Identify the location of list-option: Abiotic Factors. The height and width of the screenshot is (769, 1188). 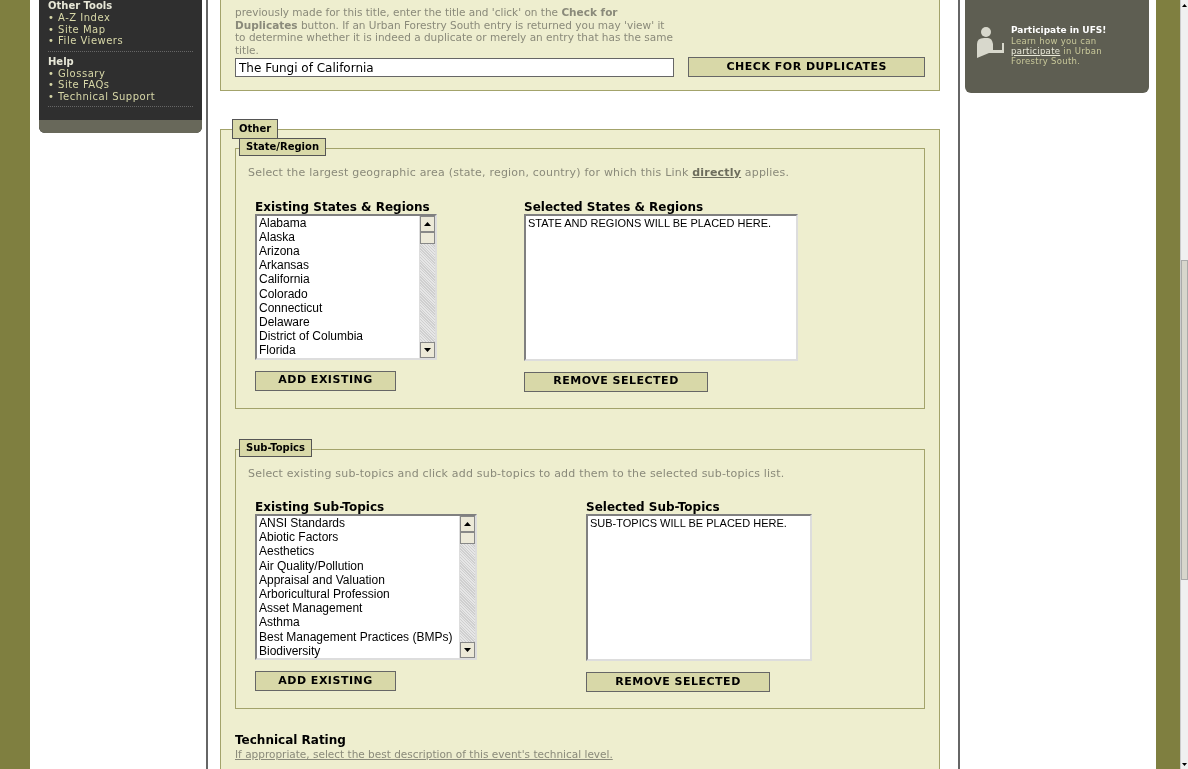
(359, 537).